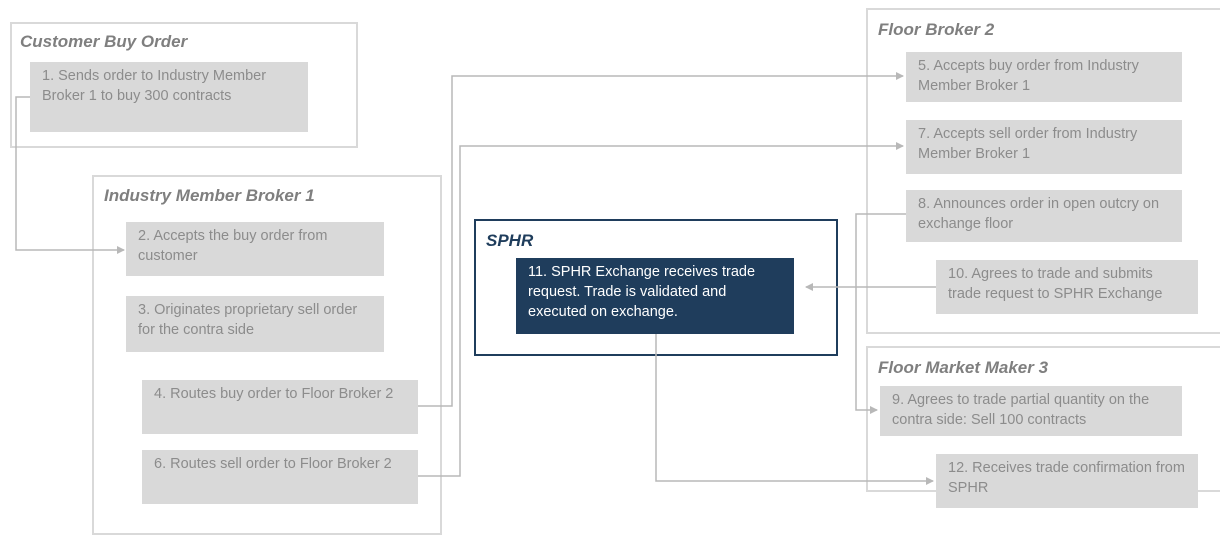 The image size is (1220, 535). I want to click on industry-member-broker-1-title: Industry Member Broker 1, so click(209, 195).